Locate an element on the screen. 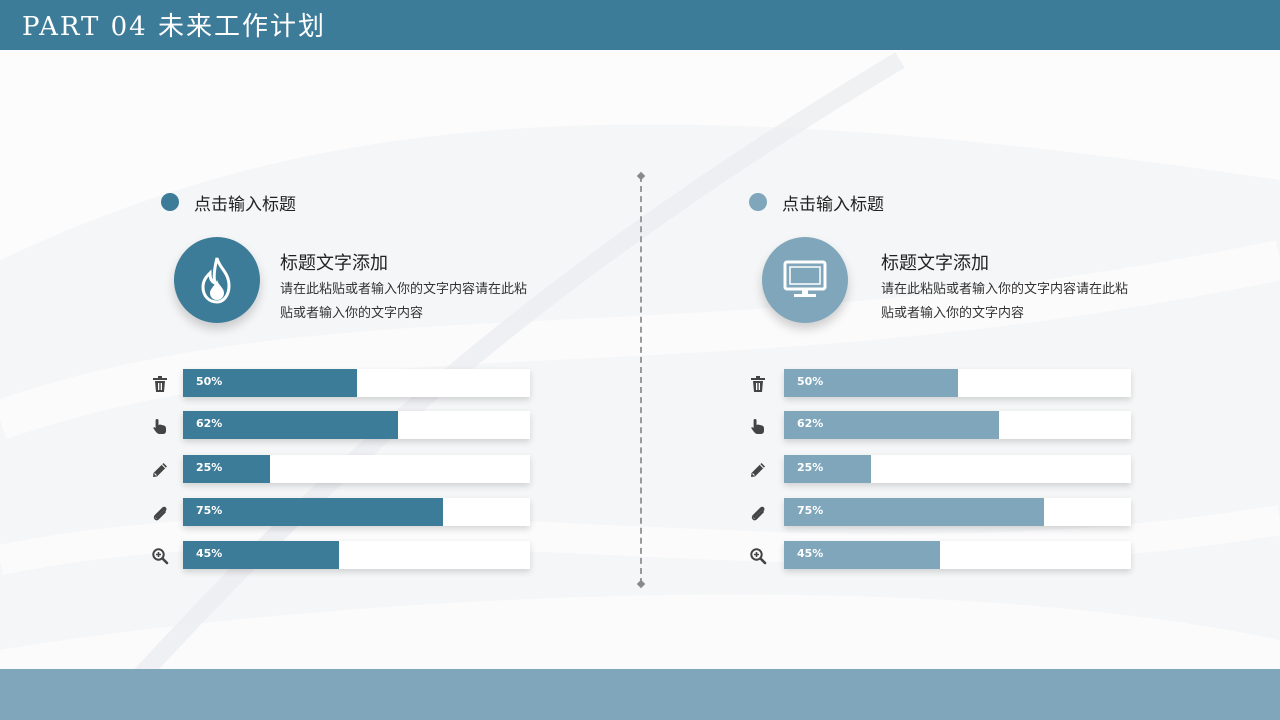 Image resolution: width=1280 pixels, height=720 pixels. monitor-badge is located at coordinates (805, 280).